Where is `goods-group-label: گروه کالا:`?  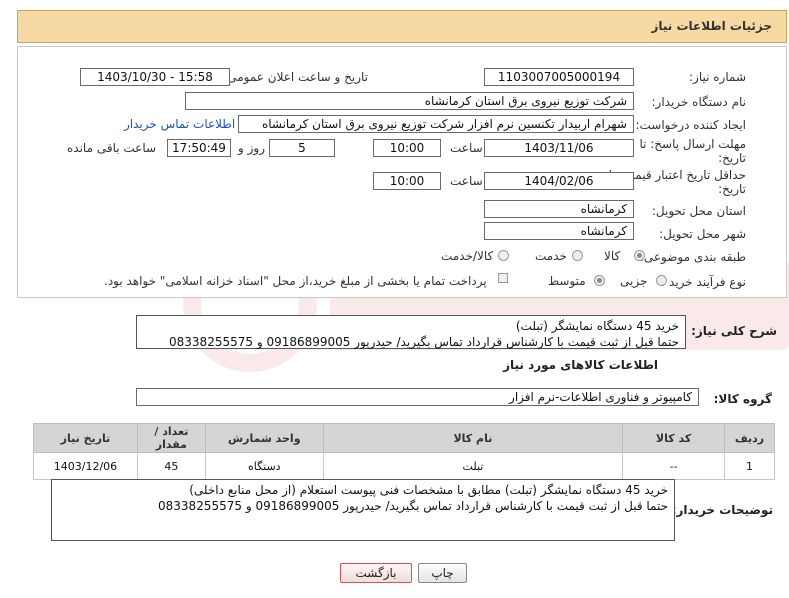 goods-group-label: گروه کالا: is located at coordinates (742, 399).